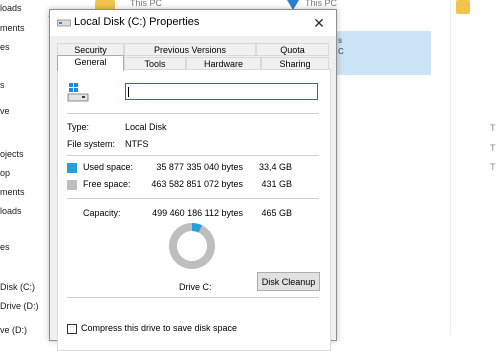 The image size is (500, 351). Describe the element at coordinates (275, 167) in the screenshot. I see `used-space-size: 33,4 GB` at that location.